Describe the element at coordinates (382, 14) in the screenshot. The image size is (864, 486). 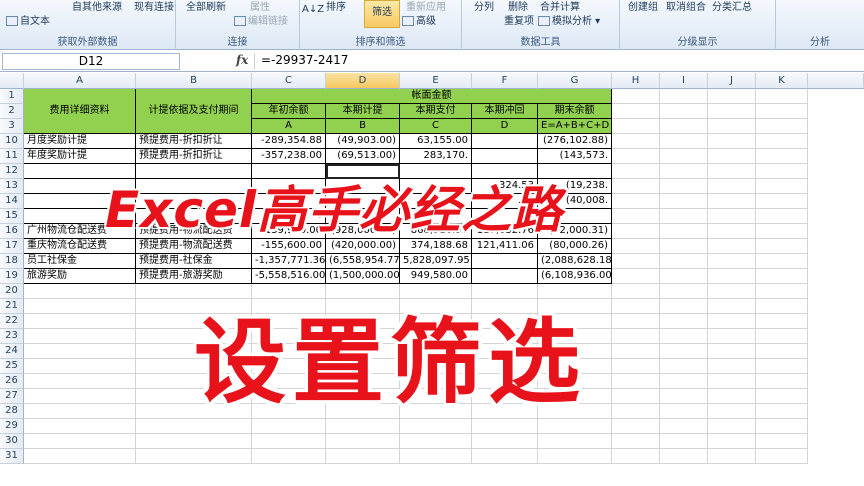
I see `filter-button: 筛选` at that location.